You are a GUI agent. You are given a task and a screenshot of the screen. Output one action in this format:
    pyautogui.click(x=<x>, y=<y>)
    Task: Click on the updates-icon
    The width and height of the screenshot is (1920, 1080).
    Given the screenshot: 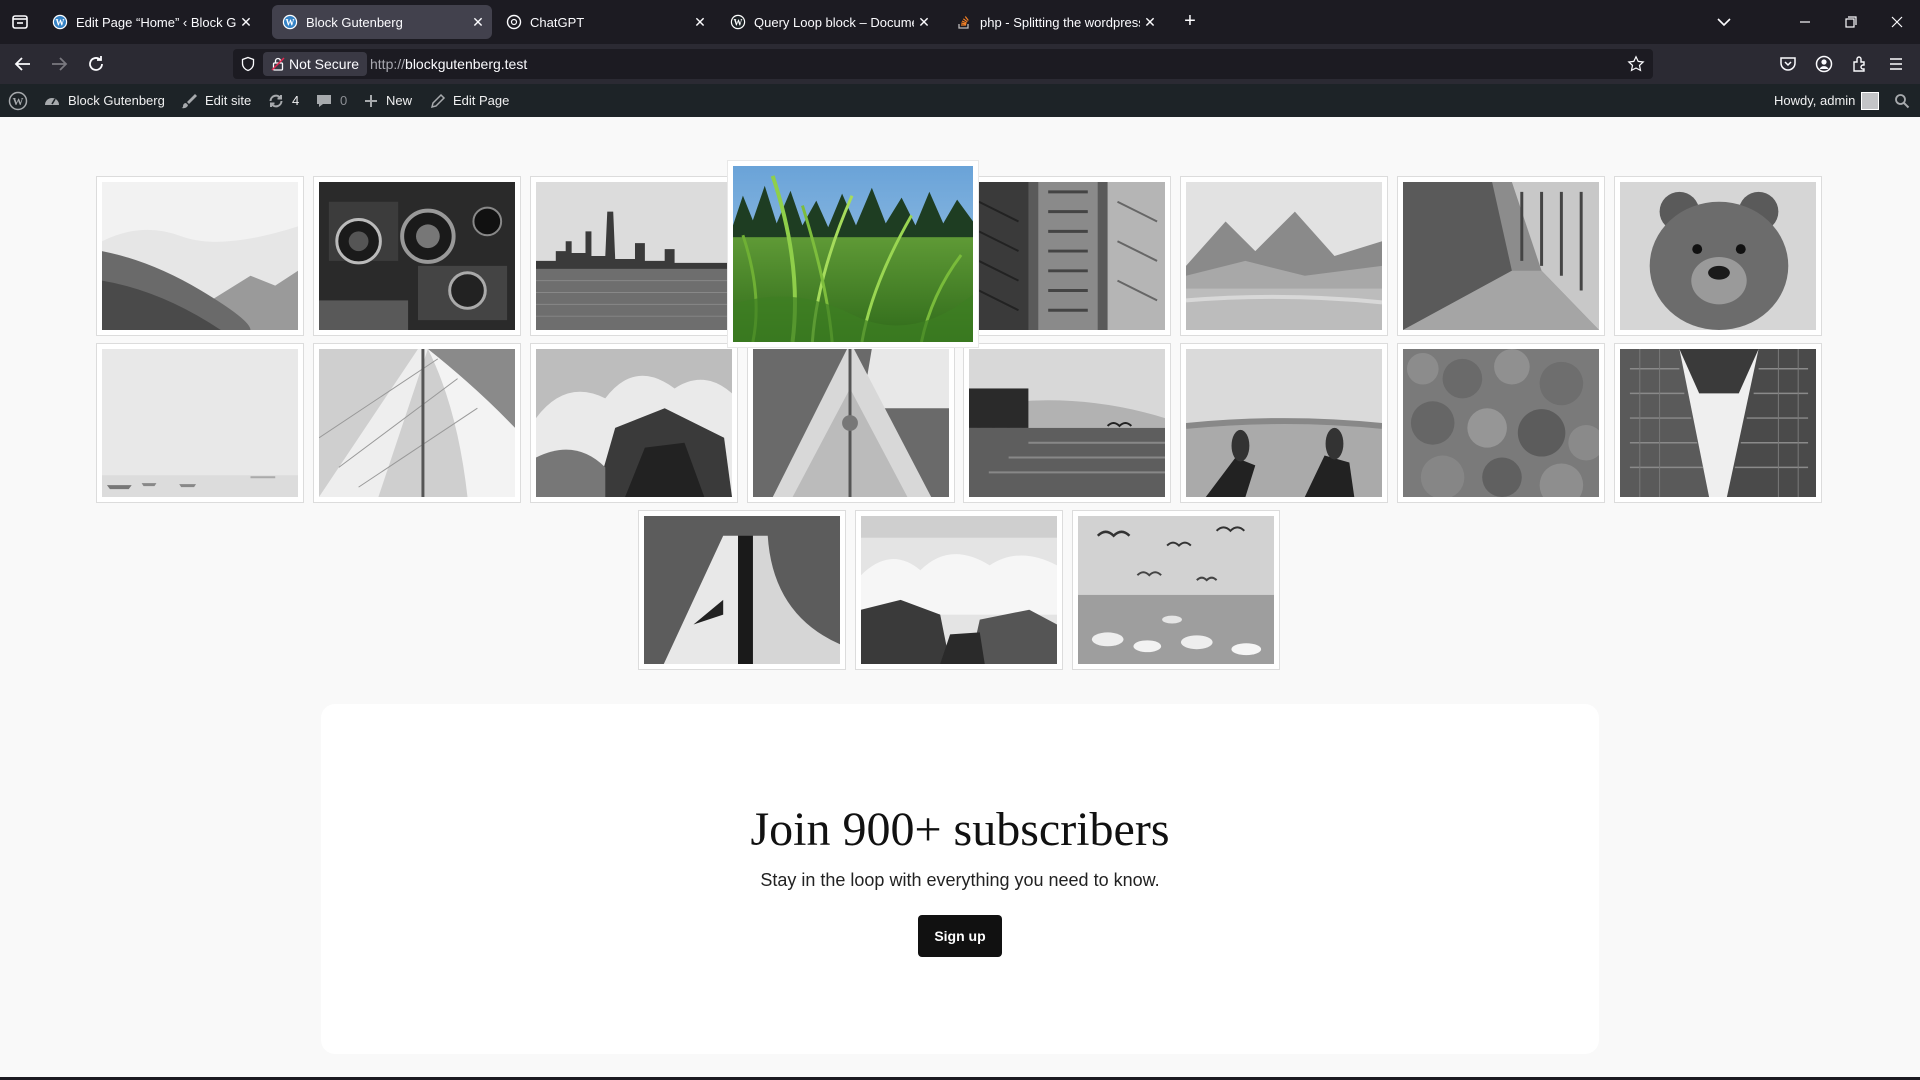 What is the action you would take?
    pyautogui.click(x=276, y=100)
    